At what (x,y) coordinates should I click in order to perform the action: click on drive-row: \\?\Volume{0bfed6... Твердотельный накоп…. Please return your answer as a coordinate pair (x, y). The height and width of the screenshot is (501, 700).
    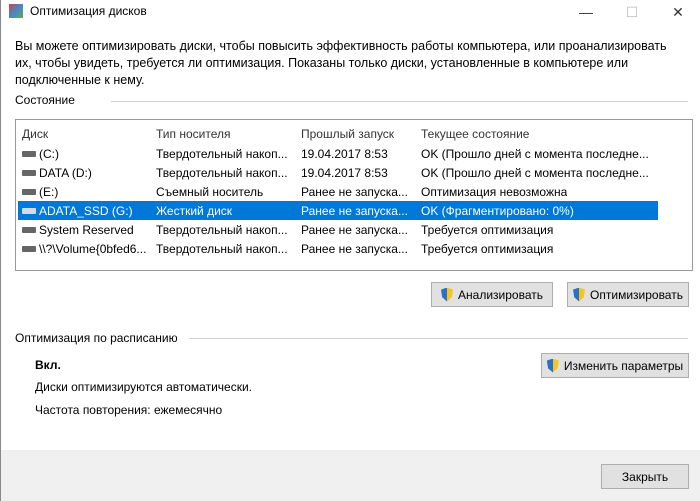
    Looking at the image, I should click on (338, 248).